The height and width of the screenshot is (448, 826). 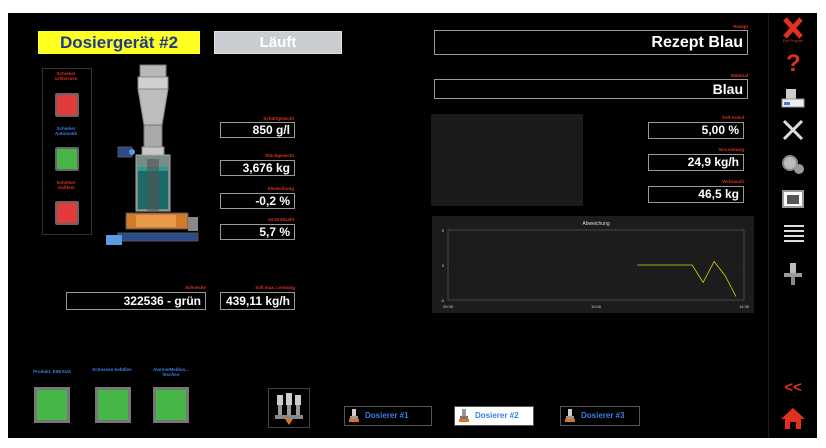 What do you see at coordinates (696, 194) in the screenshot?
I see `verbrauch-value: 46,5 kg` at bounding box center [696, 194].